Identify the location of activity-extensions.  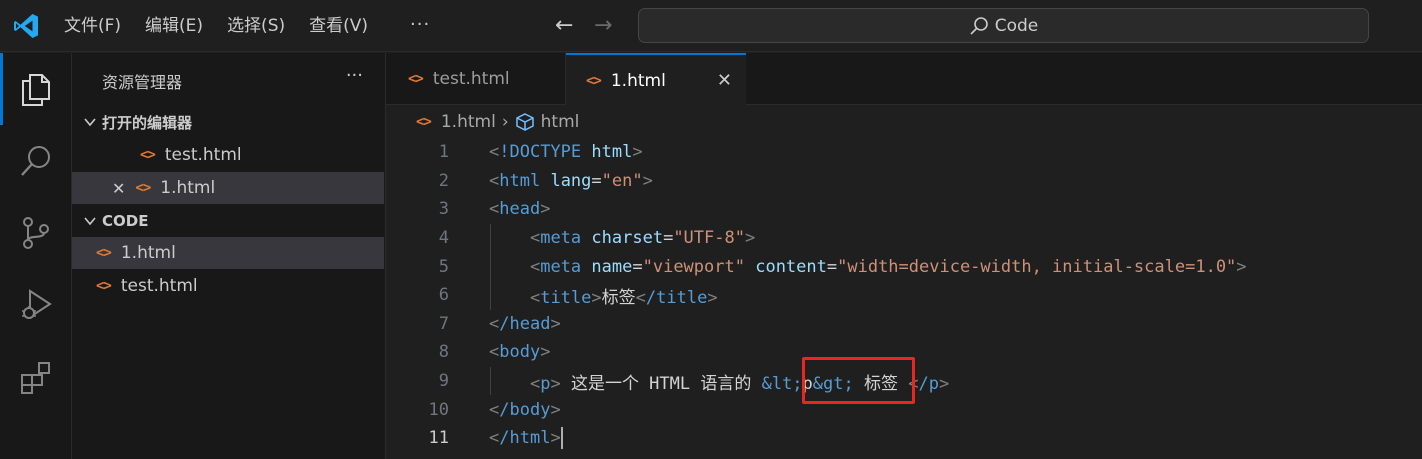
(36, 377).